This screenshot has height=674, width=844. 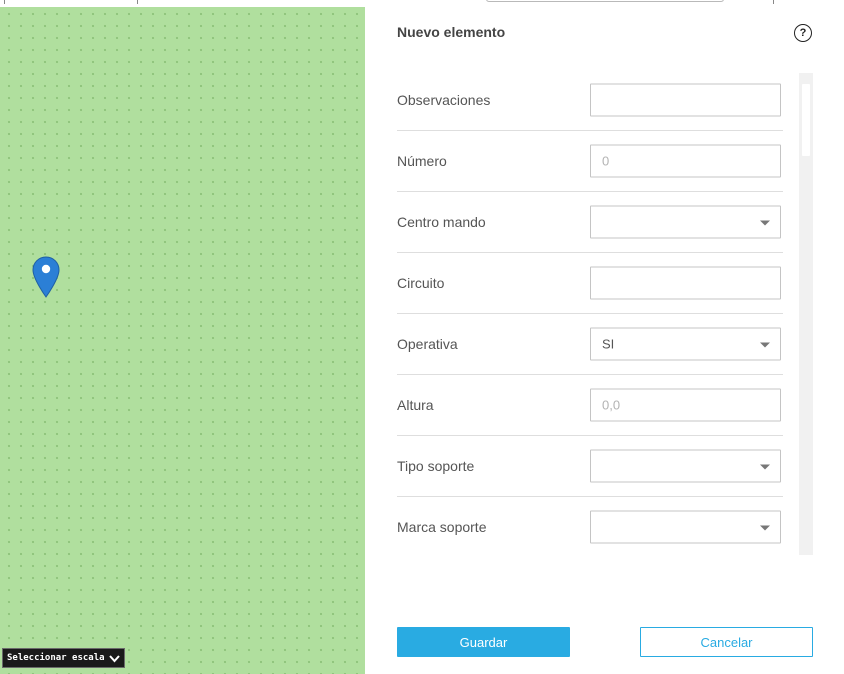 What do you see at coordinates (422, 161) in the screenshot?
I see `field-label: Número` at bounding box center [422, 161].